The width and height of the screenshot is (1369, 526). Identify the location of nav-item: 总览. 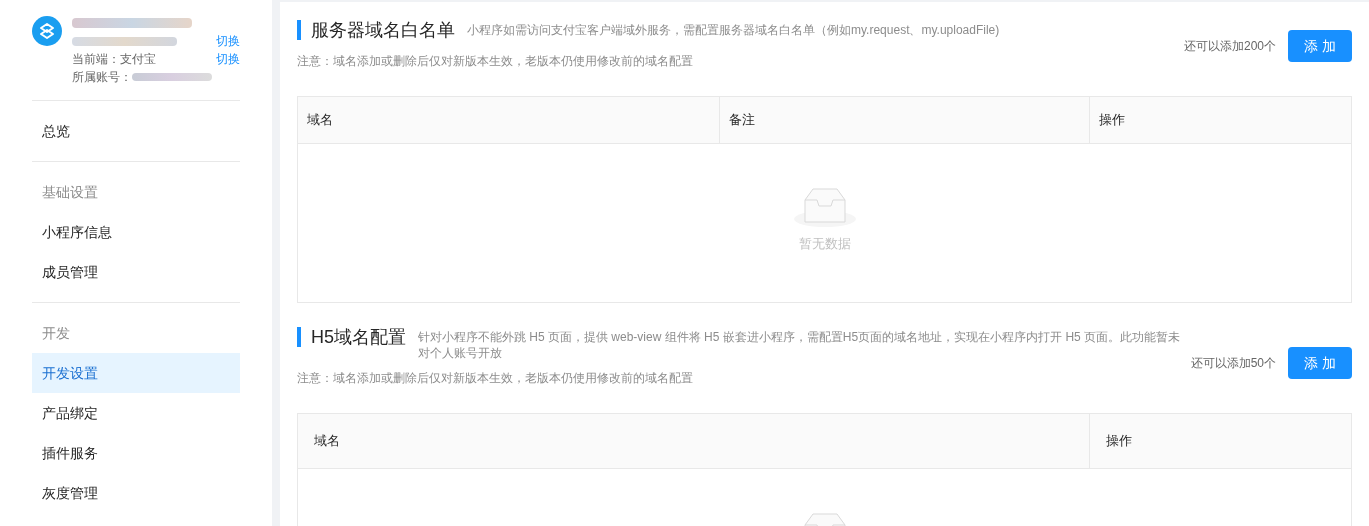
(136, 131).